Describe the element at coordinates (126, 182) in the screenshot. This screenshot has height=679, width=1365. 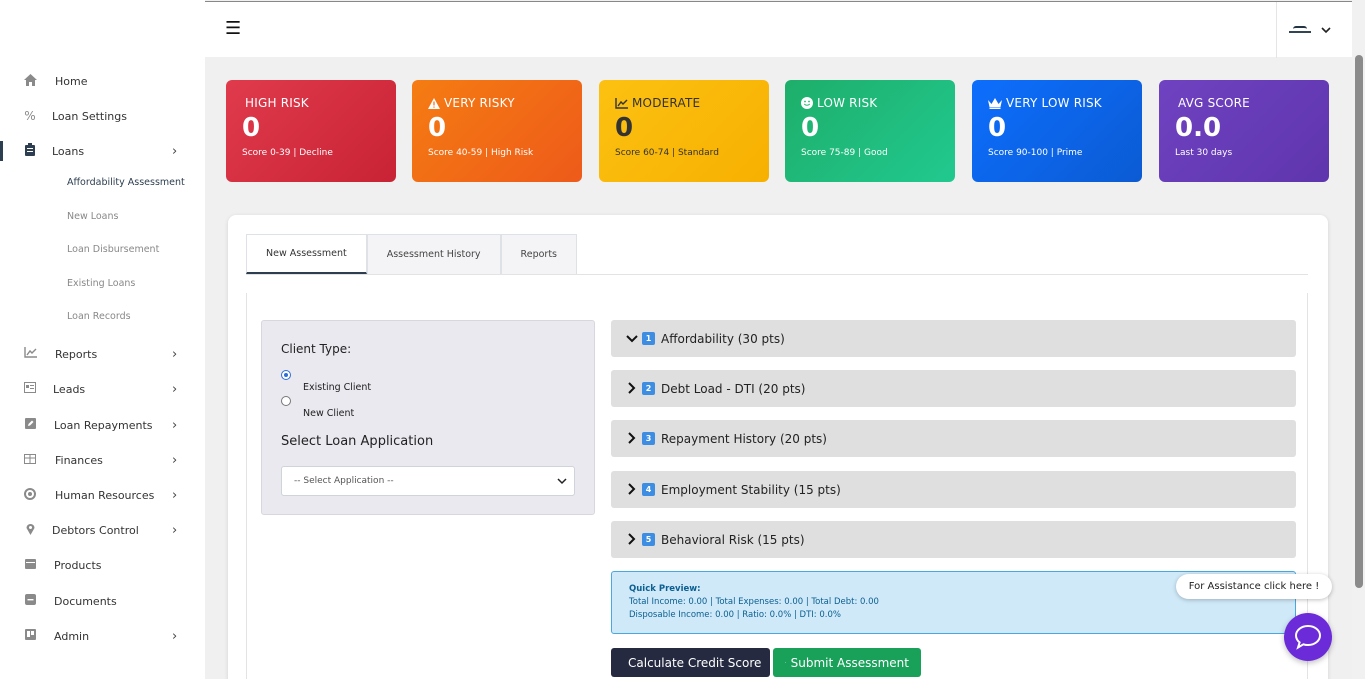
I see `sidebar-subitem-affordability: Affordability Assessment` at that location.